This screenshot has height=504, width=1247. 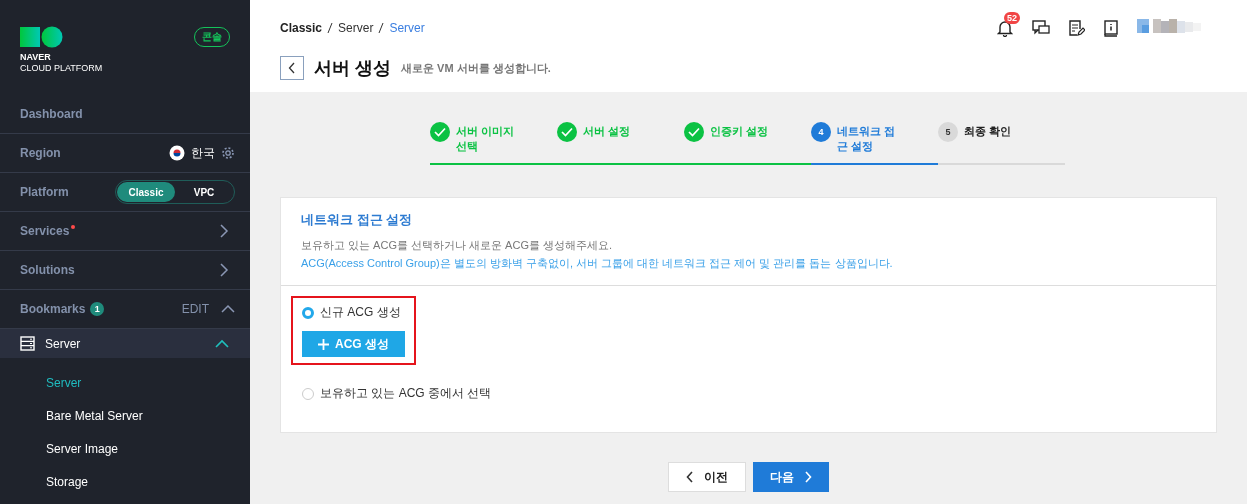 I want to click on step-label: 네트워크 접근 설정, so click(x=867, y=139).